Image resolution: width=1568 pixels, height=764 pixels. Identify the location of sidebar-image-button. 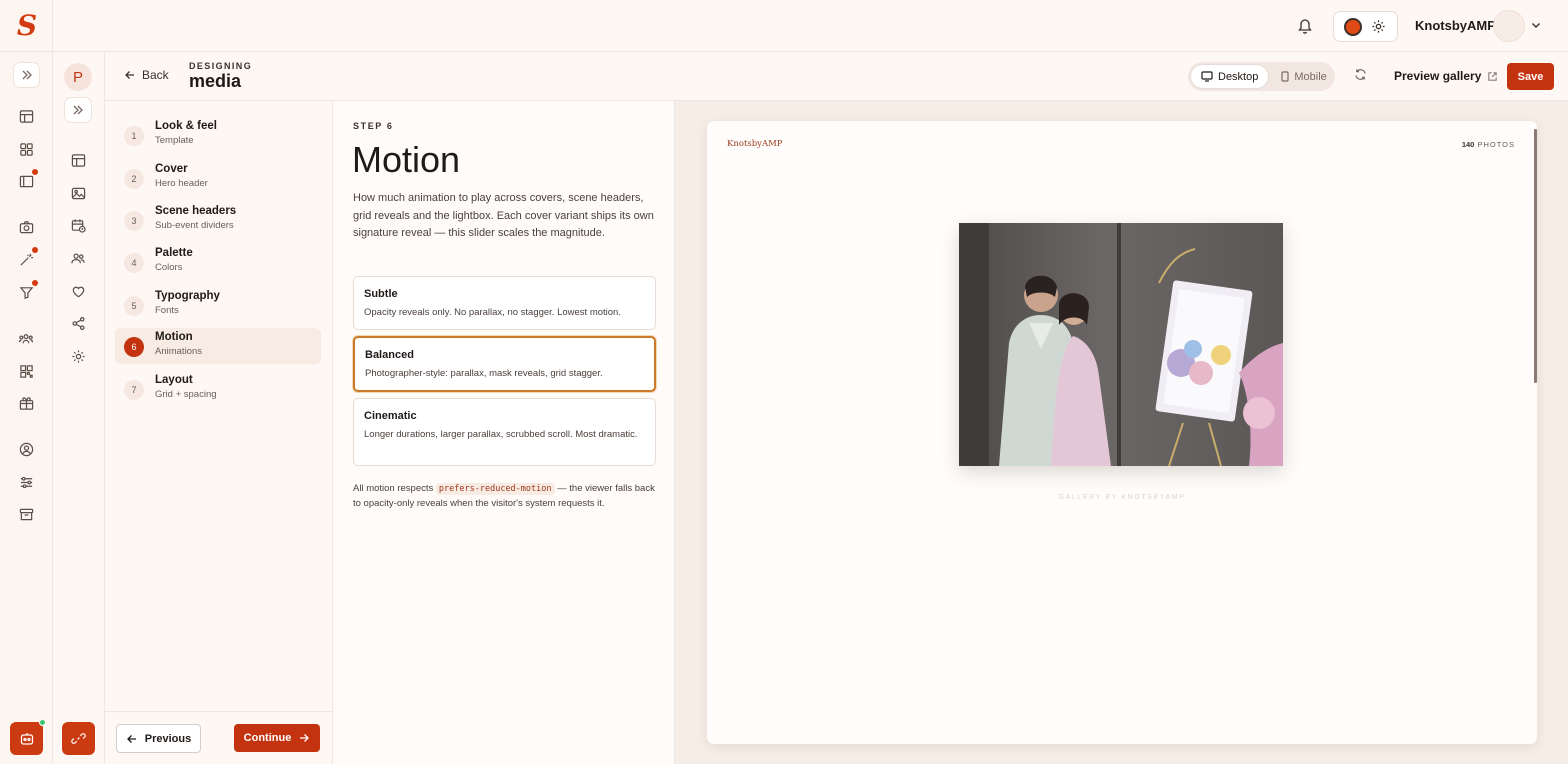
(78, 193).